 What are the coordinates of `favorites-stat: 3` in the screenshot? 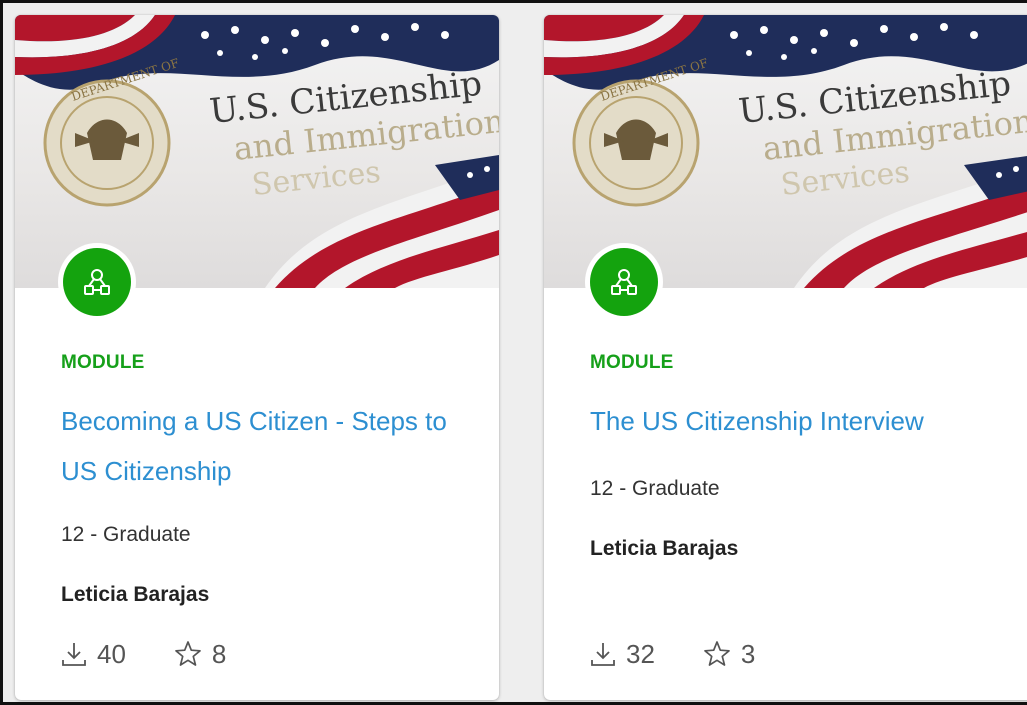 It's located at (729, 654).